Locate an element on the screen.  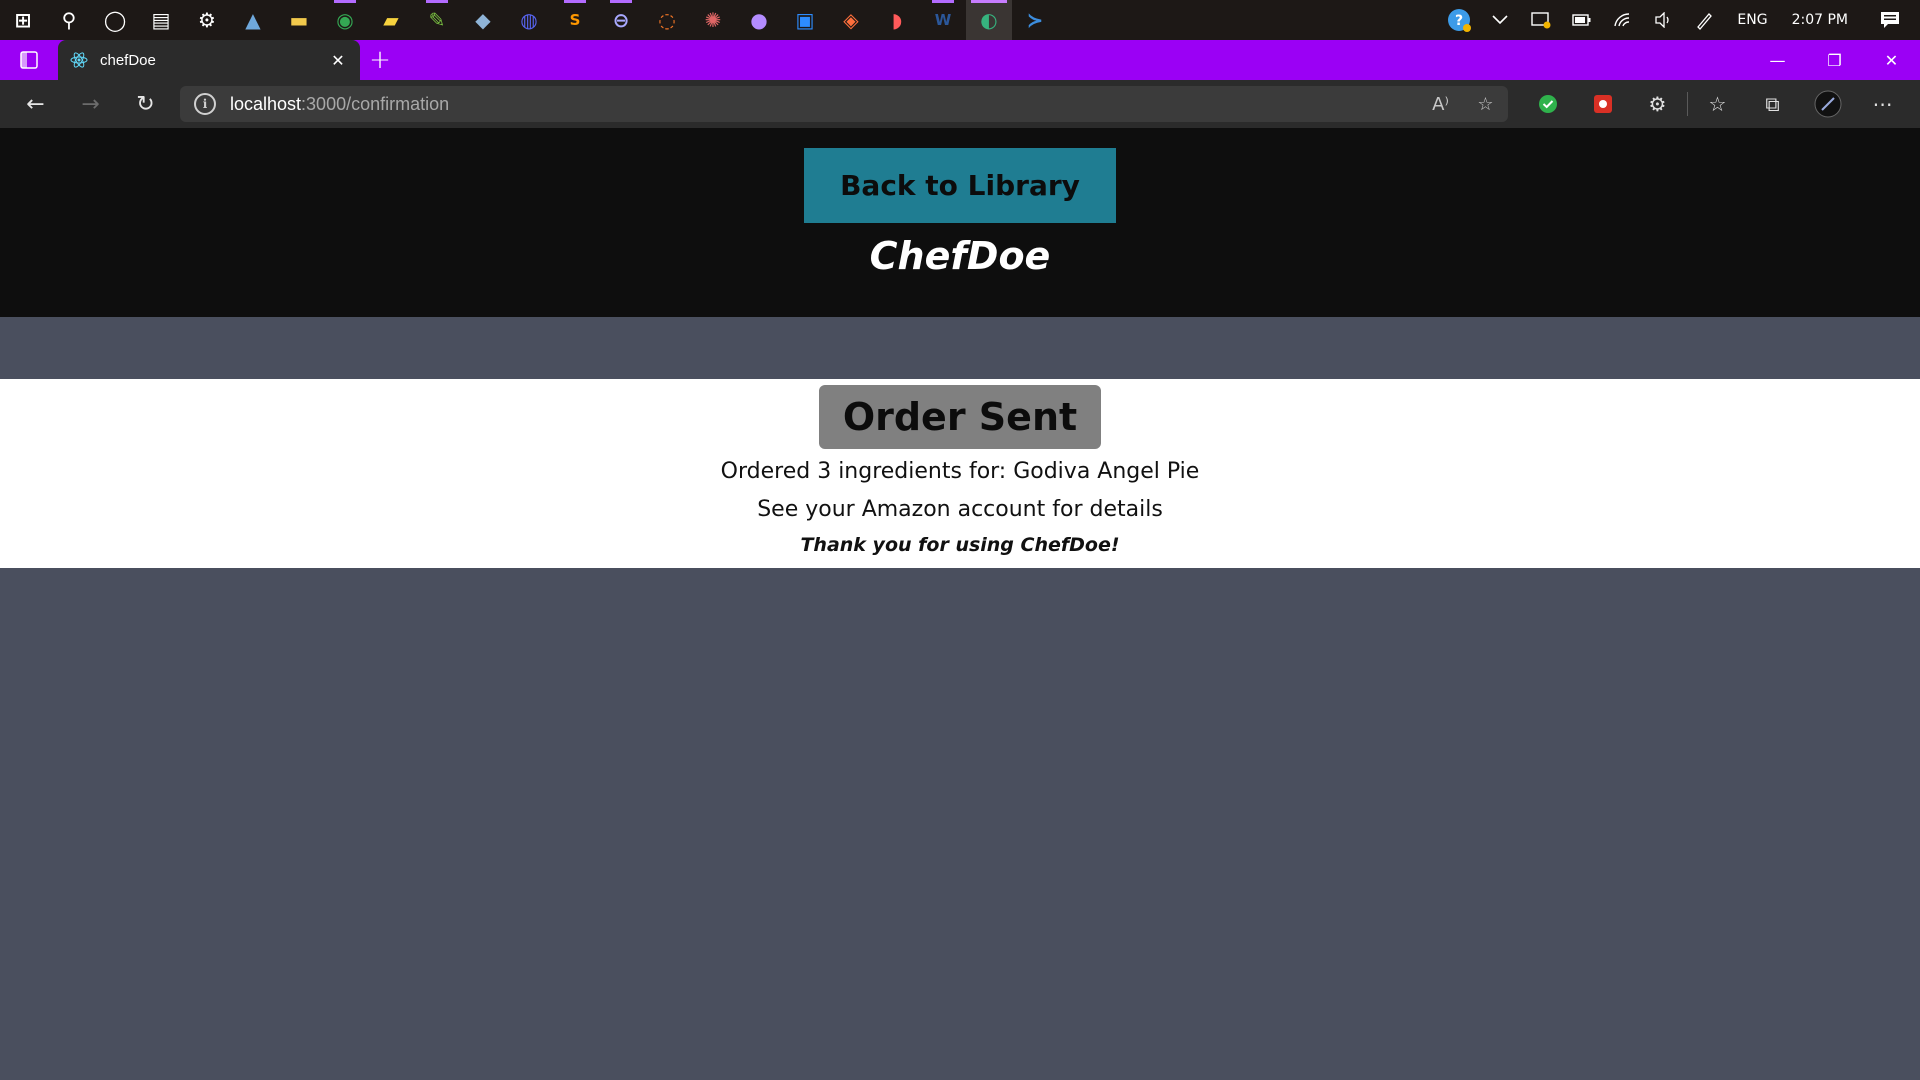
firefox-icon: ◈ is located at coordinates (851, 20).